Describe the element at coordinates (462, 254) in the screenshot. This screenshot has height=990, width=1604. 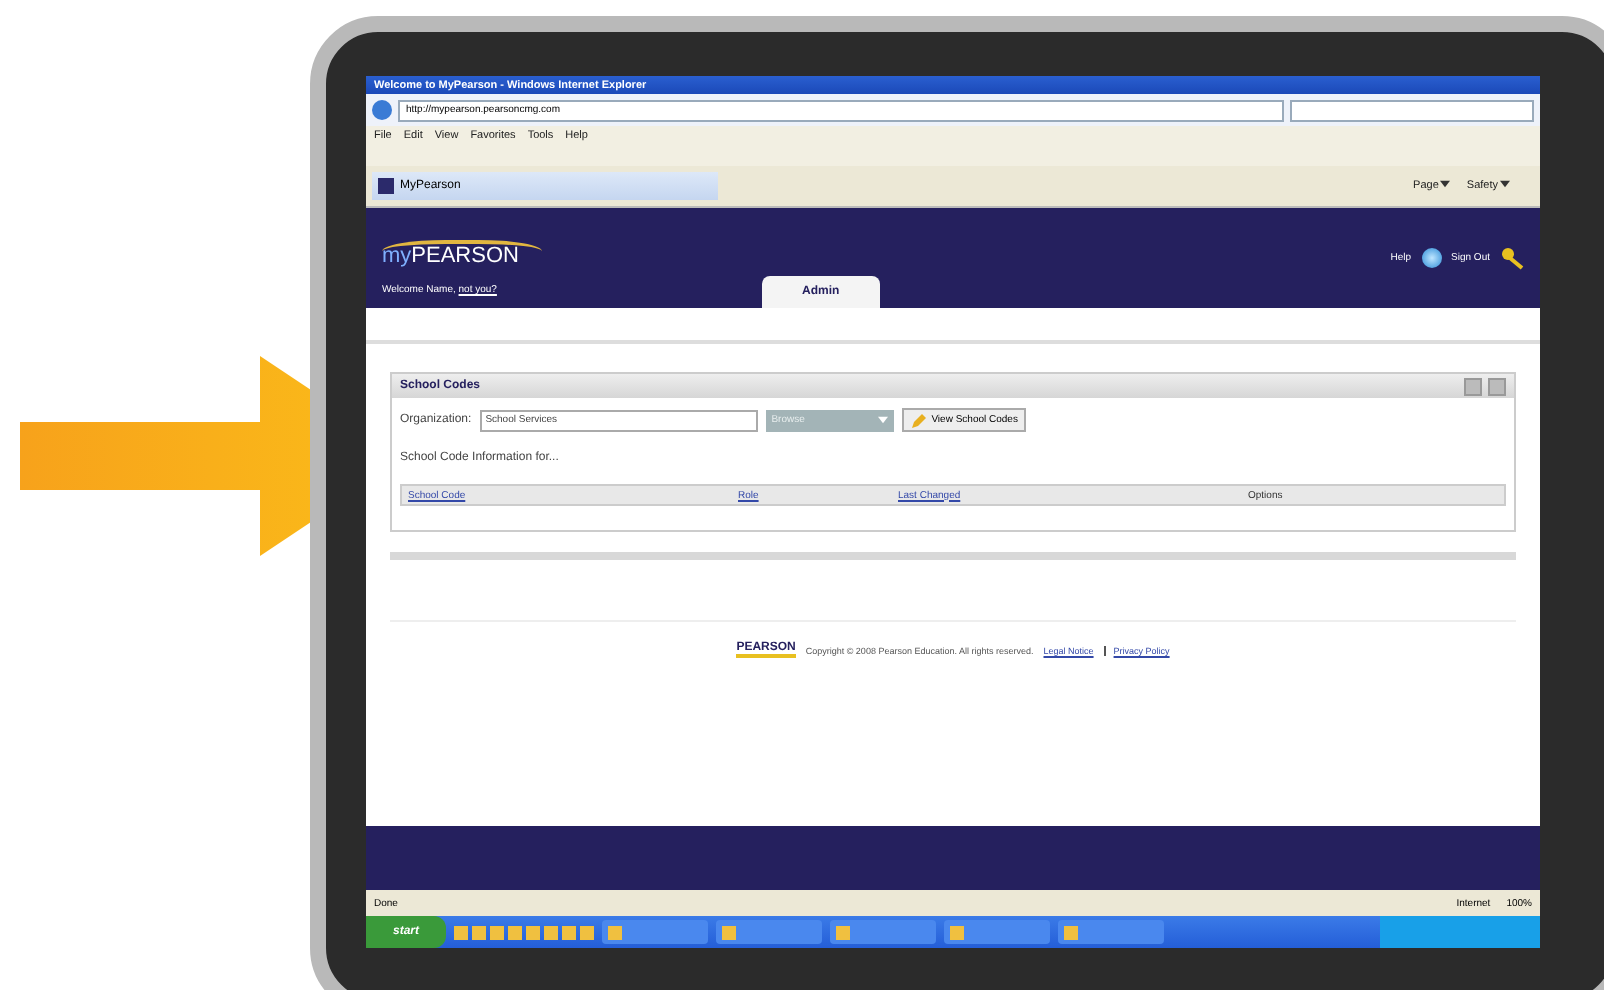
I see `logo: myPEARSON` at that location.